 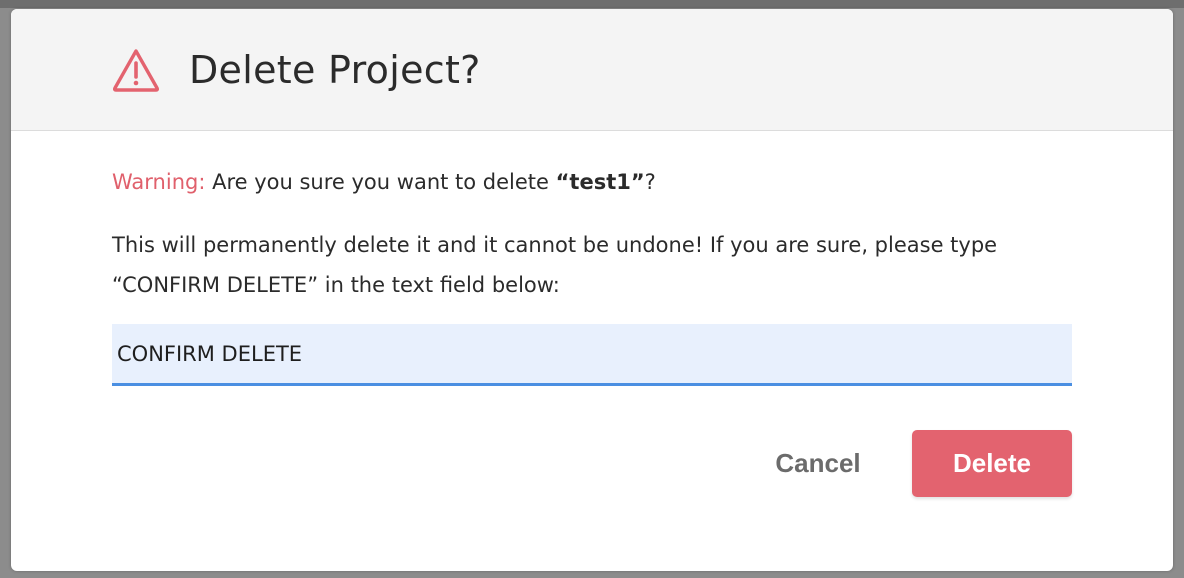 What do you see at coordinates (335, 70) in the screenshot?
I see `dialog-title: Delete Project?` at bounding box center [335, 70].